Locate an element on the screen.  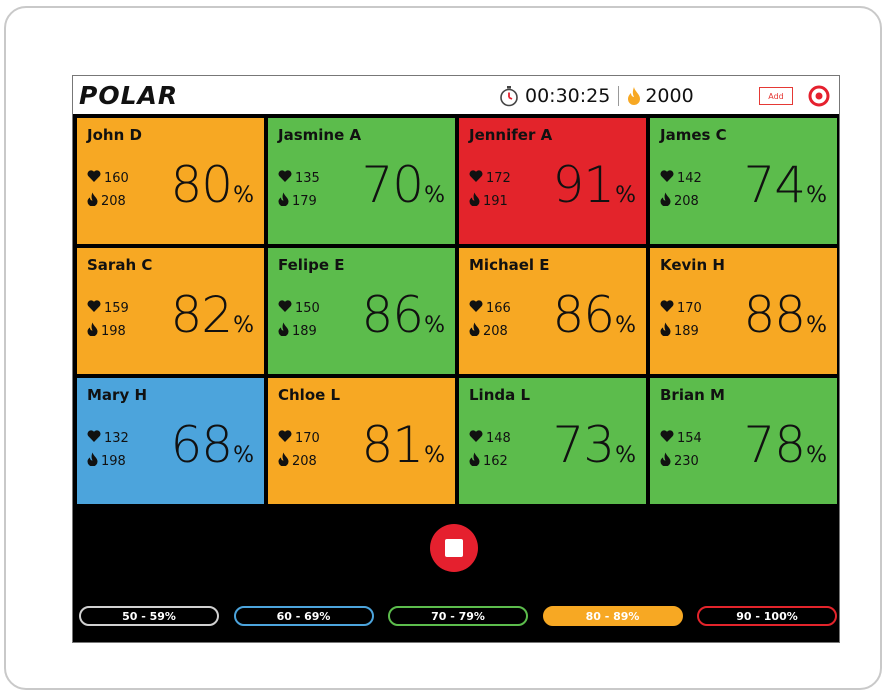
stop-button is located at coordinates (454, 548).